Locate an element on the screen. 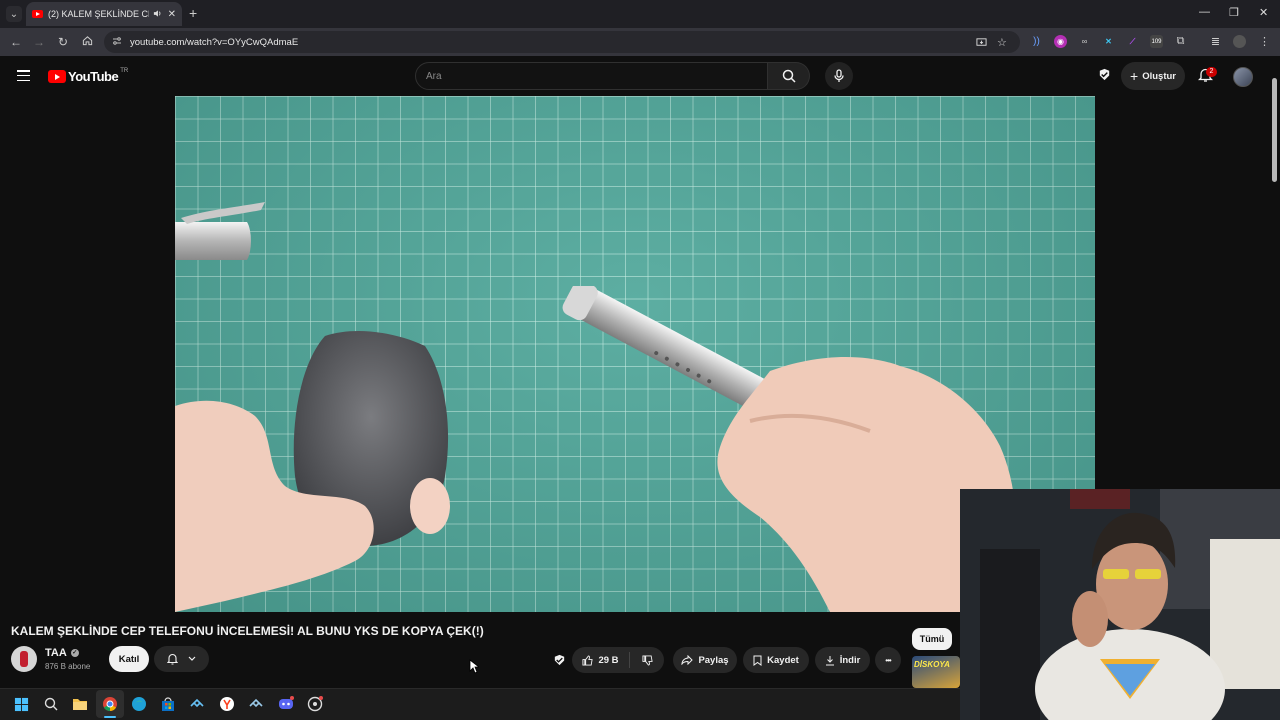  extension-counter-badge: 109 is located at coordinates (1156, 41).